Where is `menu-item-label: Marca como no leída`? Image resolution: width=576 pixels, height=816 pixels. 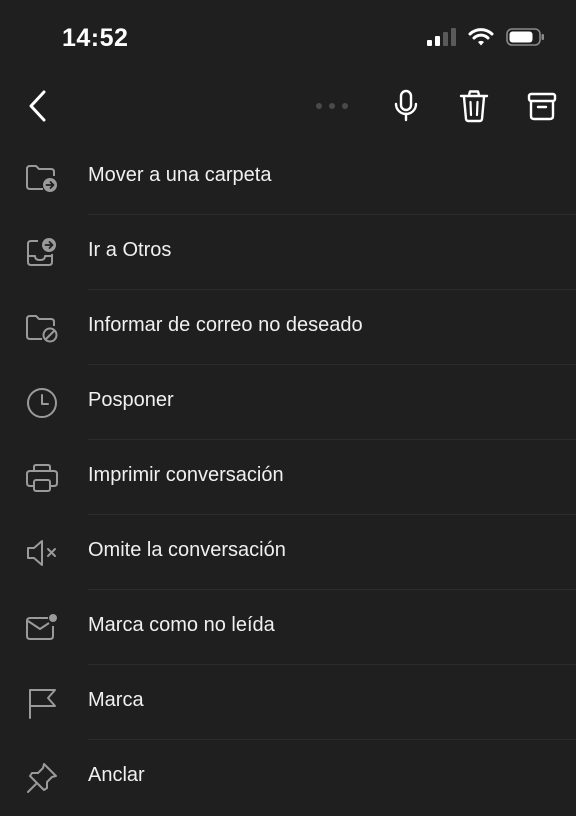
menu-item-label: Marca como no leída is located at coordinates (181, 625).